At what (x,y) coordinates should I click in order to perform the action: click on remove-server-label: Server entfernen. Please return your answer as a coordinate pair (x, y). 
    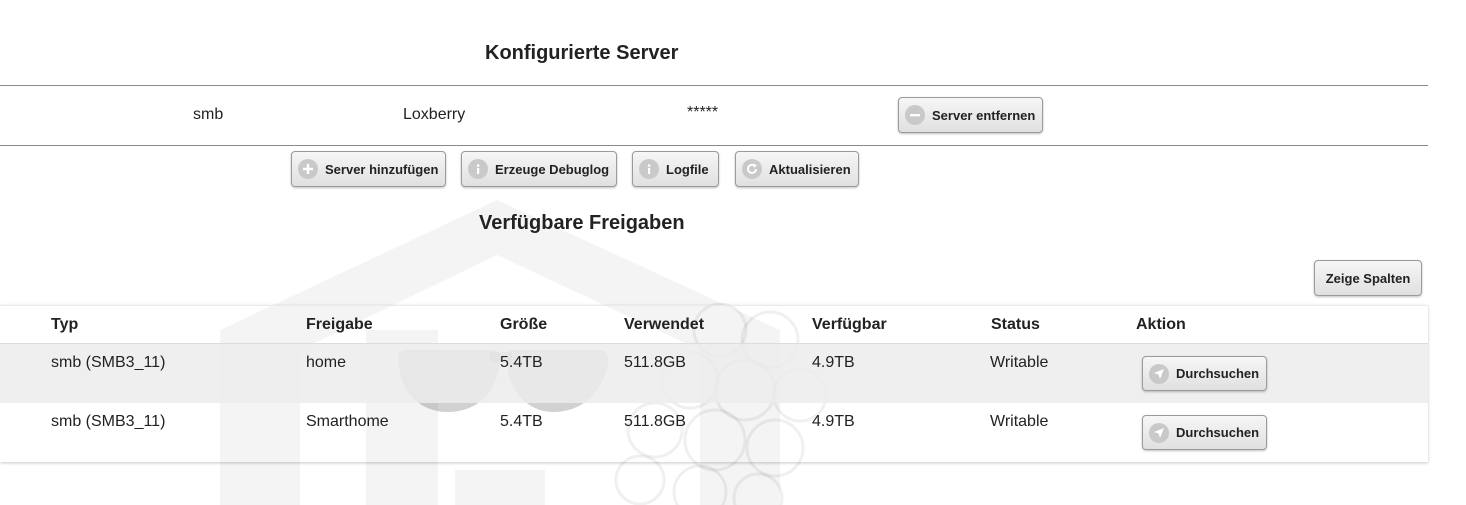
    Looking at the image, I should click on (984, 115).